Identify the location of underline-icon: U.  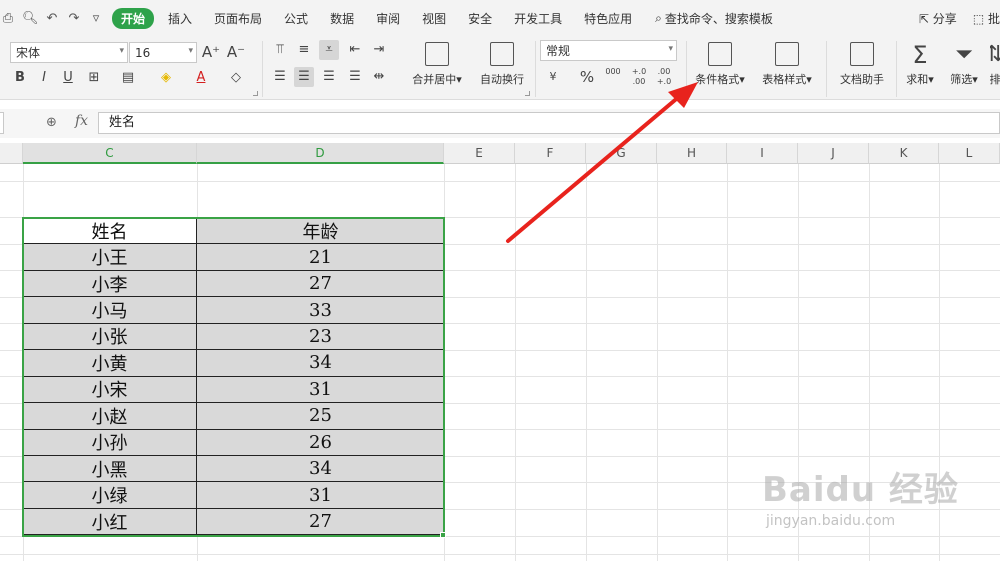
(68, 78).